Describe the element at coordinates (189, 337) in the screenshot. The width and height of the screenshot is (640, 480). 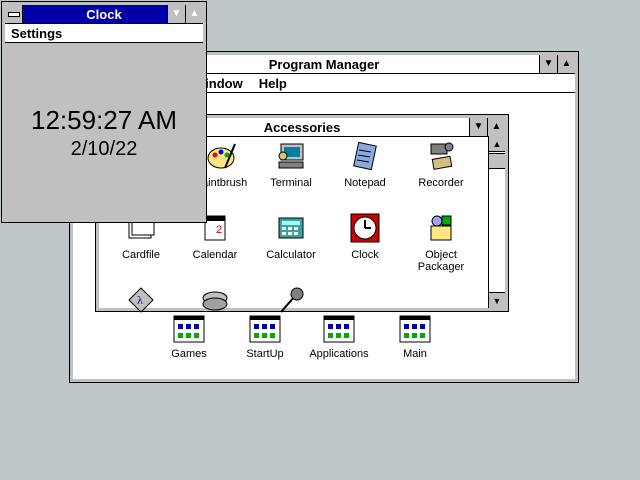
I see `program-group-item: Games` at that location.